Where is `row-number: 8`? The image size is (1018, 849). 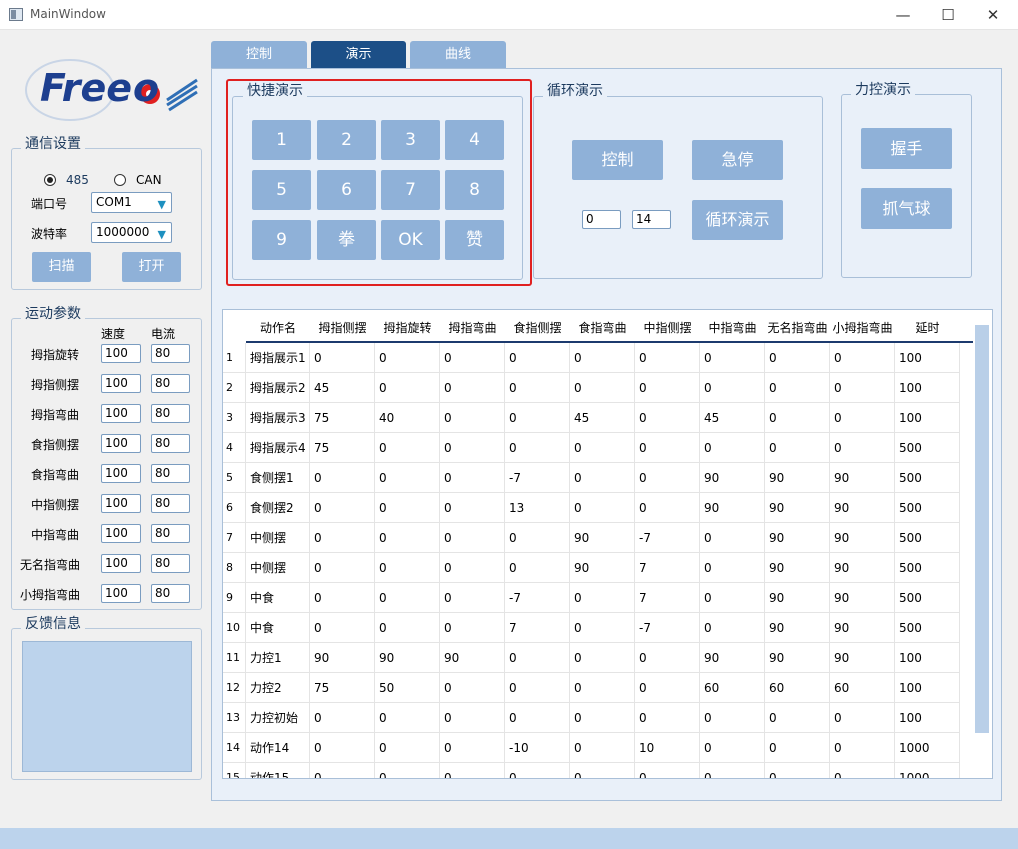
row-number: 8 is located at coordinates (234, 568).